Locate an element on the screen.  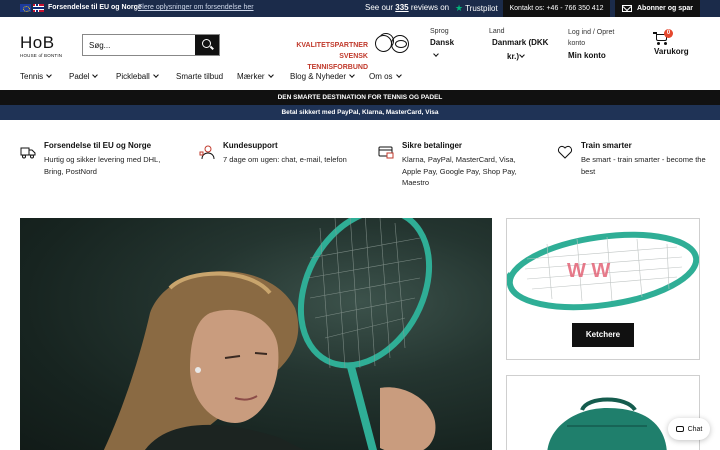
search-icon is located at coordinates (206, 43).